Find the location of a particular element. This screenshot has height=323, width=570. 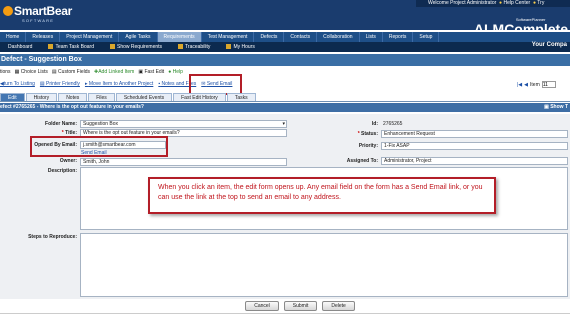

choice-lists-link: ▦ Choice Lists is located at coordinates (31, 72).